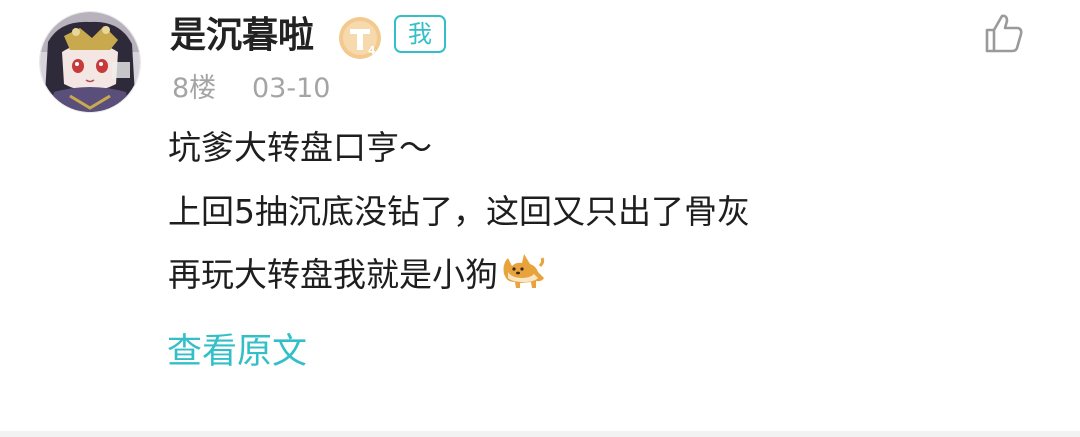 The image size is (1080, 437). I want to click on comment-text-line-3-text: 再玩大转盘我就是小狗, so click(333, 274).